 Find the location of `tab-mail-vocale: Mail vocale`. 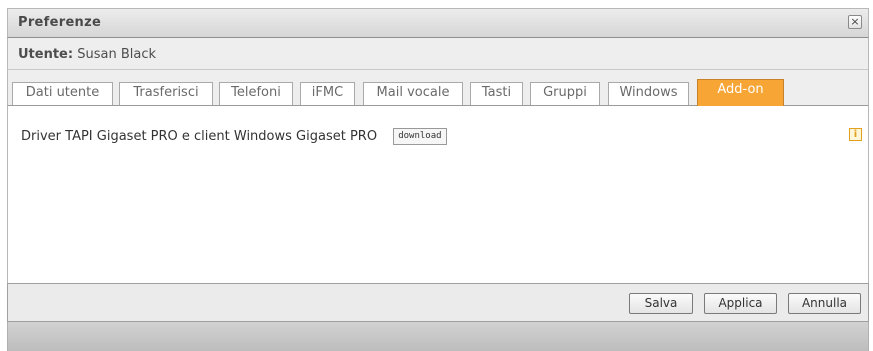

tab-mail-vocale: Mail vocale is located at coordinates (413, 93).